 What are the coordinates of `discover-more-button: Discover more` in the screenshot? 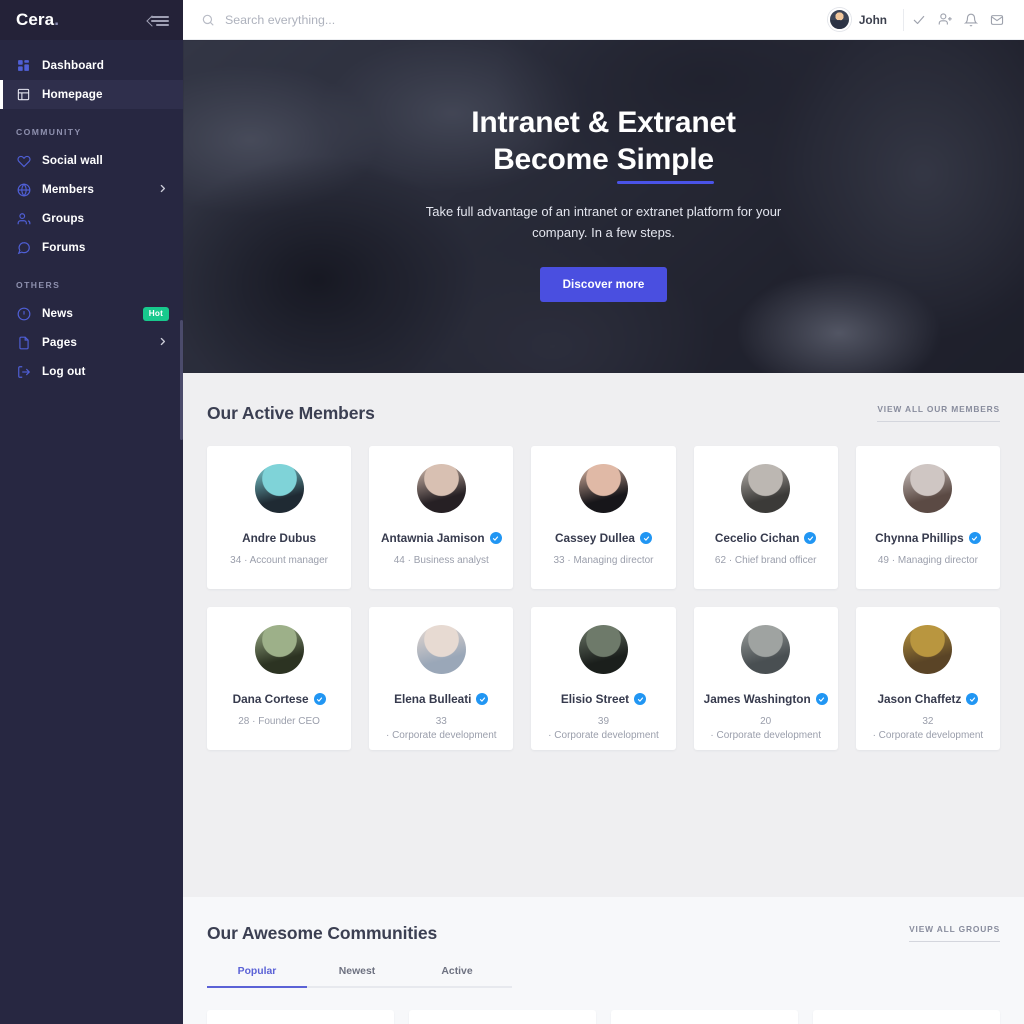 It's located at (603, 284).